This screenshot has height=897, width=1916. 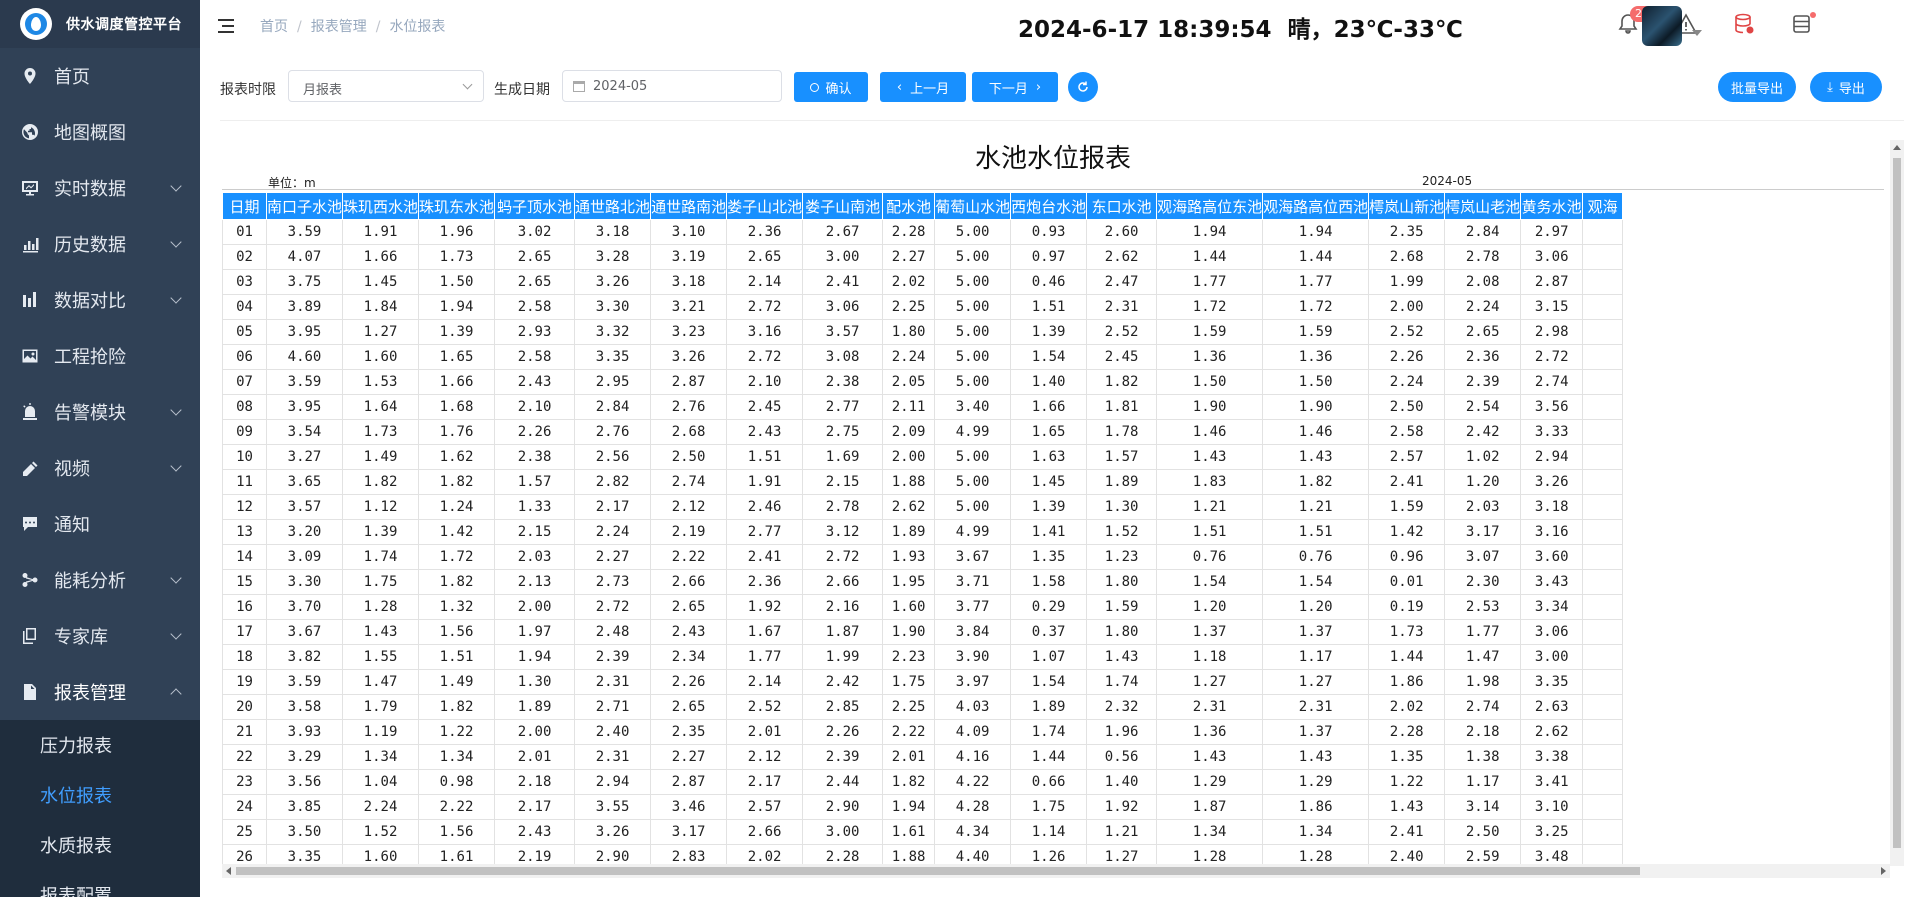 What do you see at coordinates (973, 206) in the screenshot?
I see `column-header: 葡萄山水池` at bounding box center [973, 206].